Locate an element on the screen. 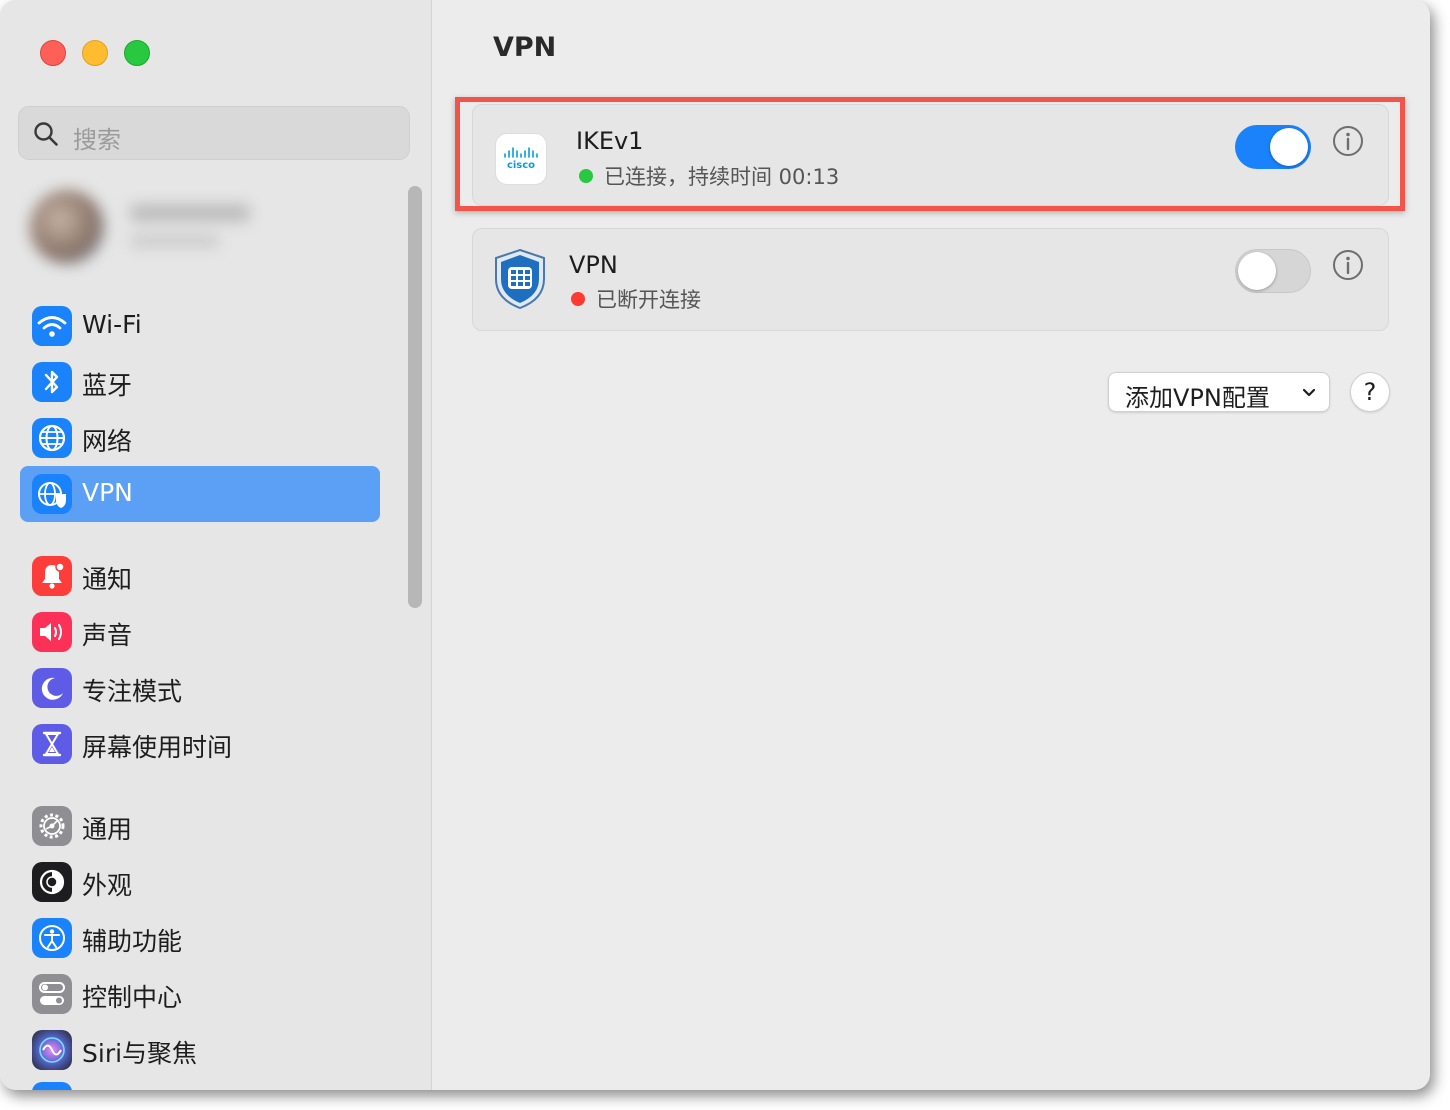 The width and height of the screenshot is (1450, 1110). sidebar-item-cutoff is located at coordinates (52, 1086).